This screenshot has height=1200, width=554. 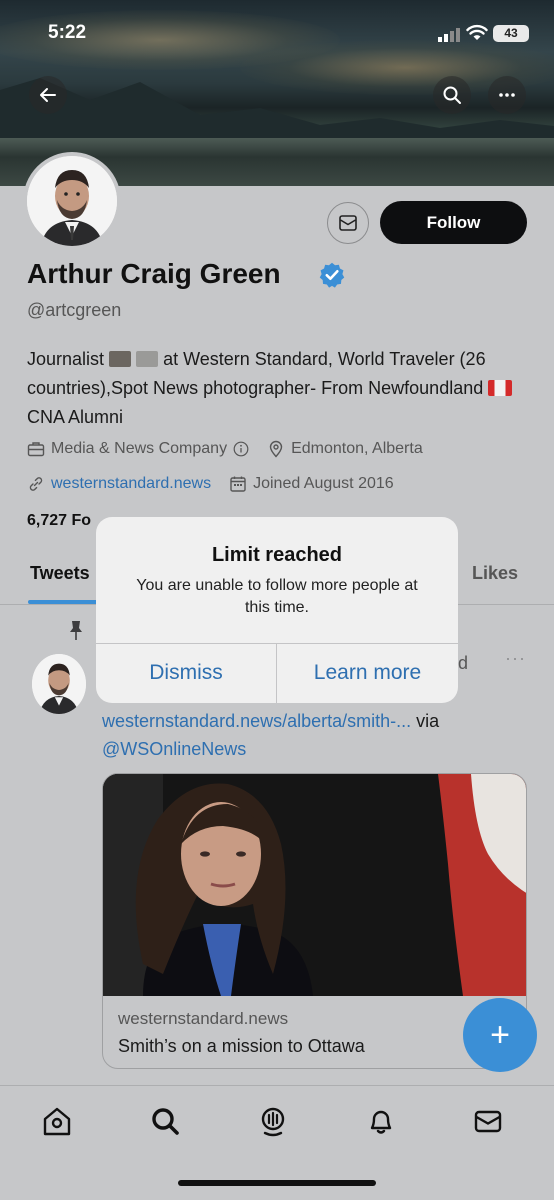 I want to click on profile-avatar, so click(x=72, y=201).